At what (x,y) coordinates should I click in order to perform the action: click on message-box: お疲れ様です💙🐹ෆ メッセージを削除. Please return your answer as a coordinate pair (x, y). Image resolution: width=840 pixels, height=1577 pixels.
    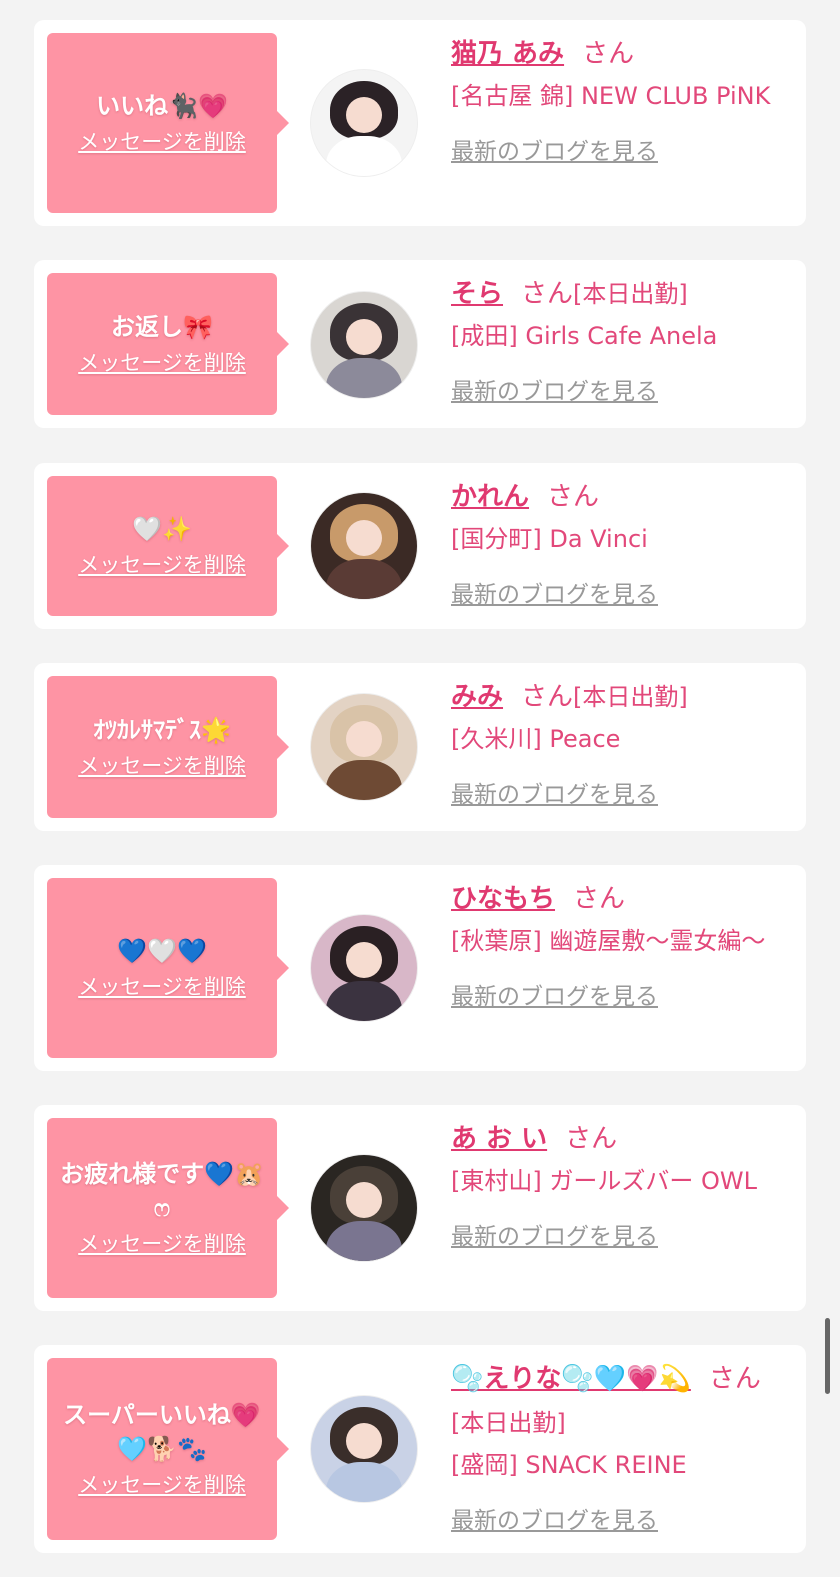
    Looking at the image, I should click on (168, 1208).